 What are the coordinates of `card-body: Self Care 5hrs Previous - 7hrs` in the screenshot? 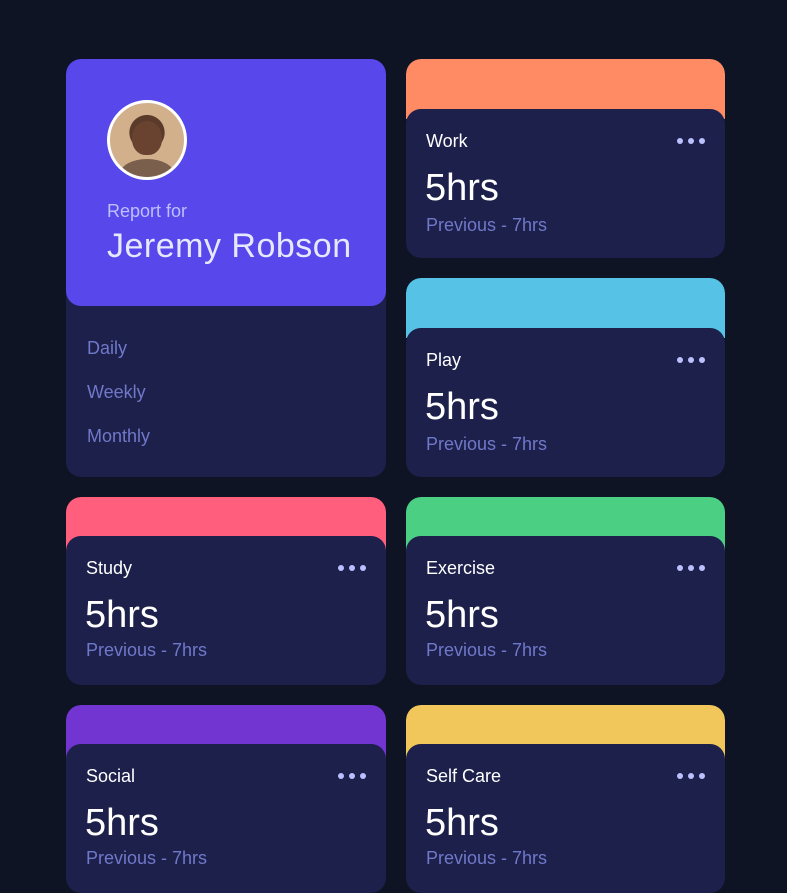 It's located at (565, 818).